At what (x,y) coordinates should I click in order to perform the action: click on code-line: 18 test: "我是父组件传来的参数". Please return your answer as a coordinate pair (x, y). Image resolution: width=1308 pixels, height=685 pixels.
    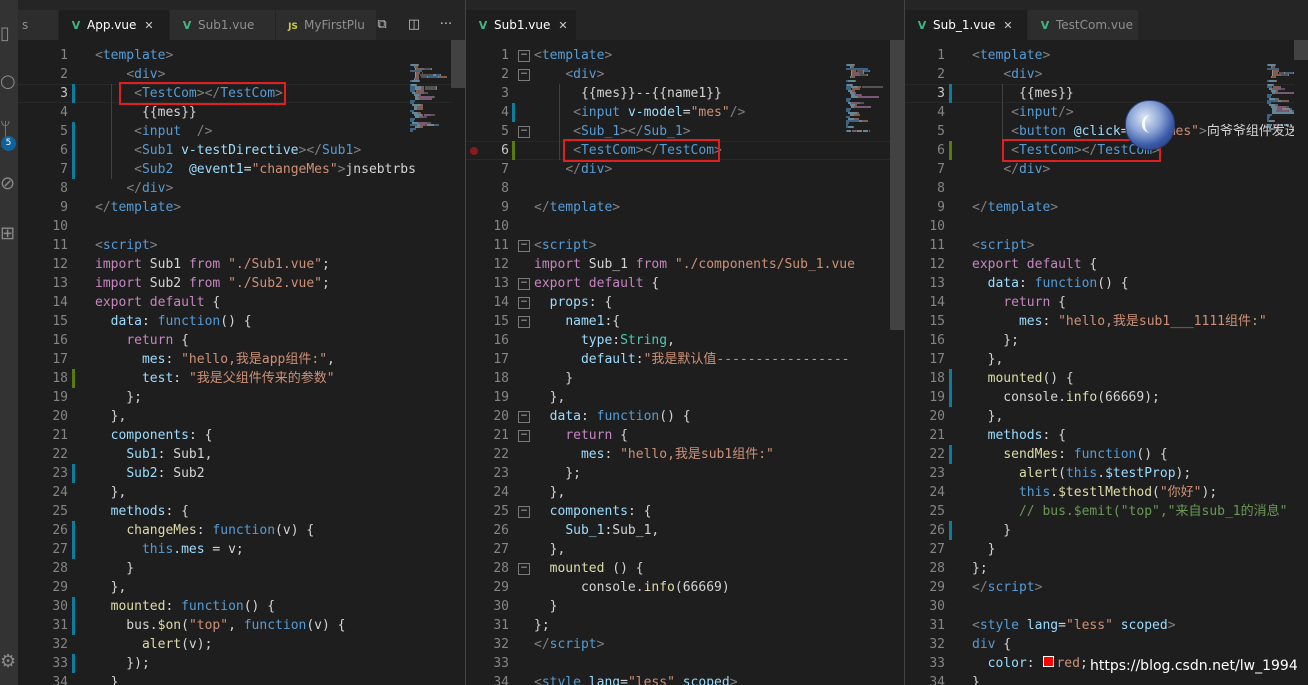
    Looking at the image, I should click on (241, 378).